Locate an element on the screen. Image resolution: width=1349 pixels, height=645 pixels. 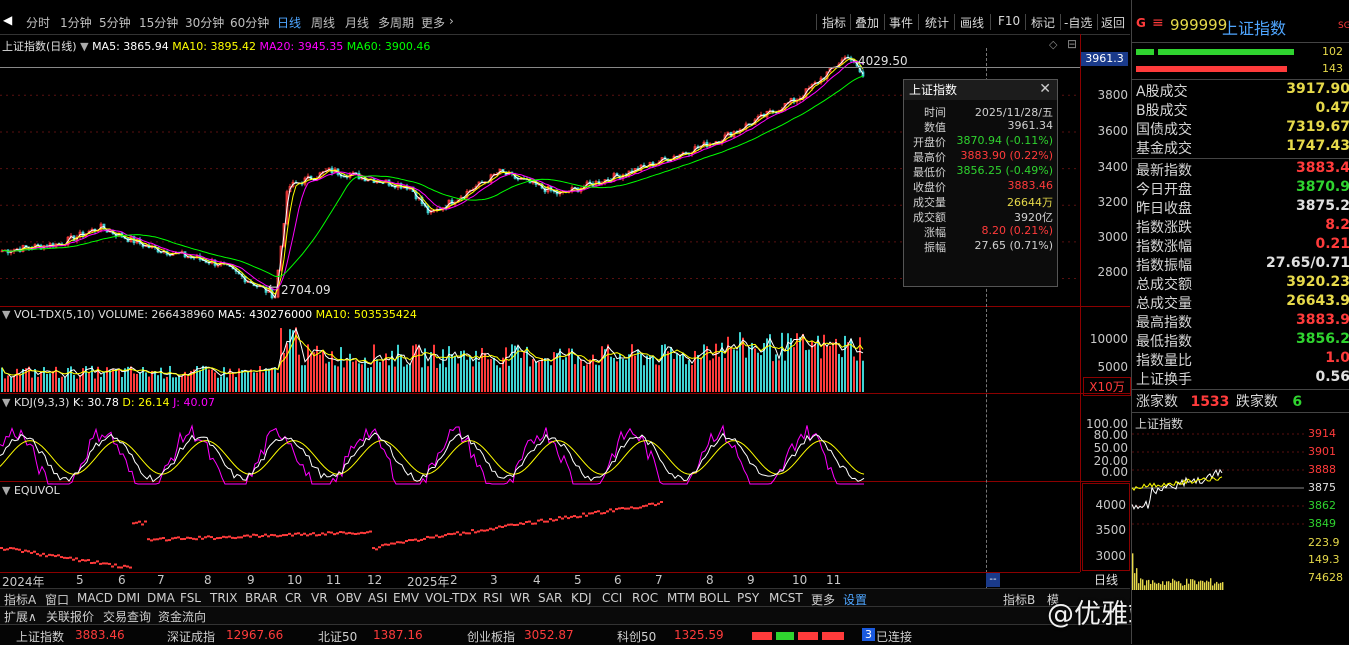
tab-roc: ROC is located at coordinates (645, 598).